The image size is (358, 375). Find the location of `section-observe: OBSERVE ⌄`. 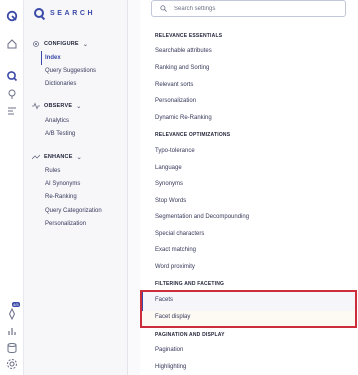

section-observe: OBSERVE ⌄ is located at coordinates (56, 106).